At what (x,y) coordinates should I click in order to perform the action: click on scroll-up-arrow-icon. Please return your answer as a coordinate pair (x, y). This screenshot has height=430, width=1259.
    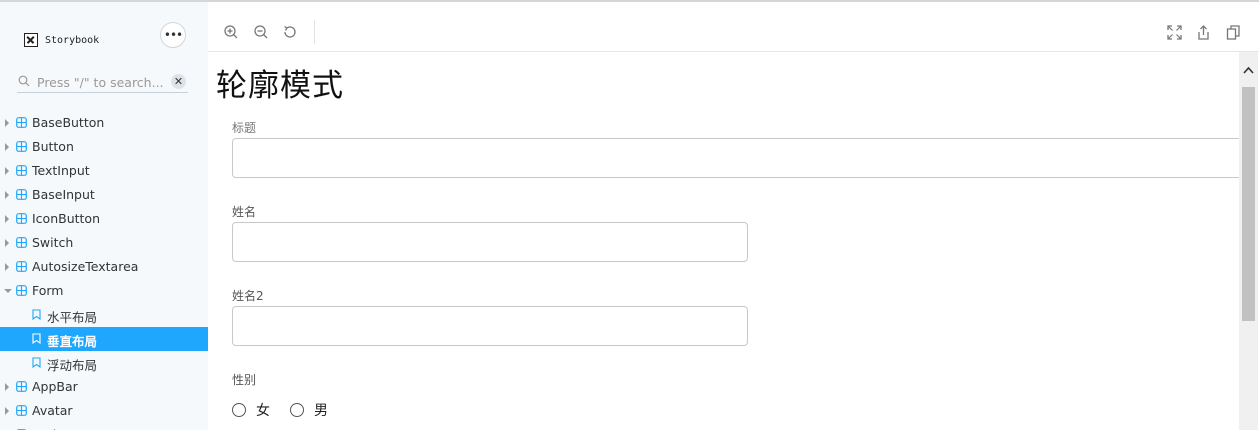
    Looking at the image, I should click on (1248, 70).